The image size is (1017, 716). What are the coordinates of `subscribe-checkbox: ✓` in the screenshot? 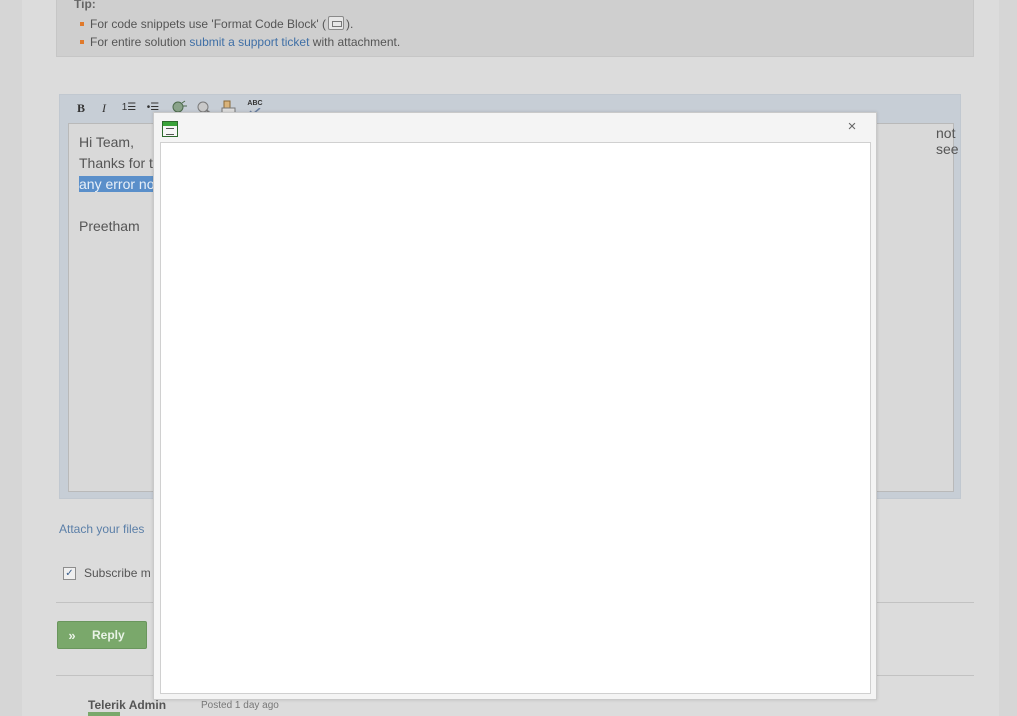 It's located at (69, 573).